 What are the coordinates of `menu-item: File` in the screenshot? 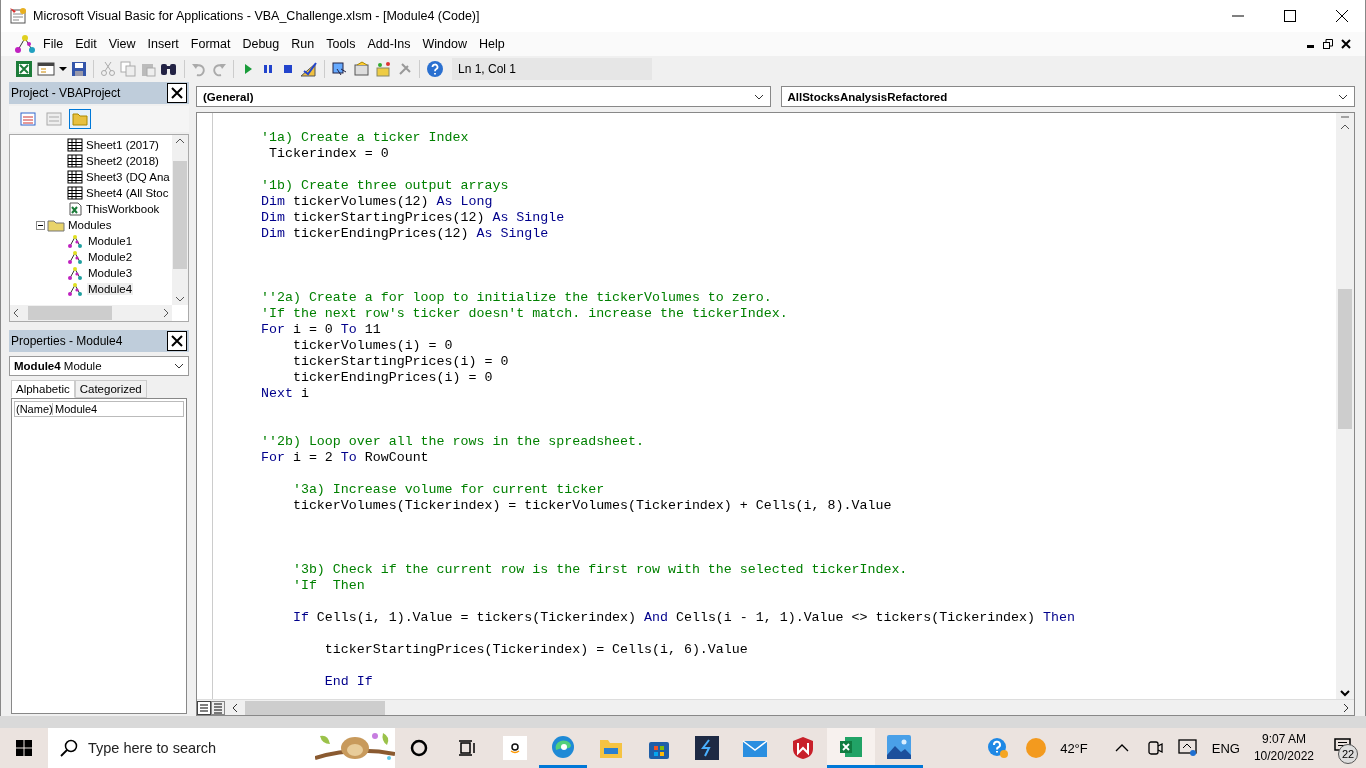 It's located at (53, 44).